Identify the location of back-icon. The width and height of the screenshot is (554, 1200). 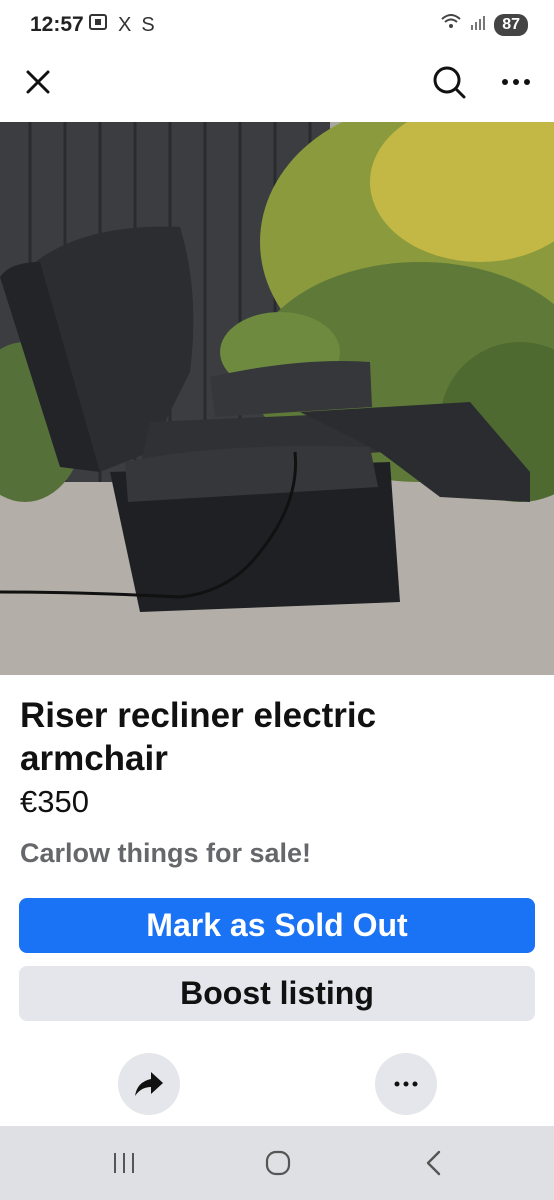
(433, 1163).